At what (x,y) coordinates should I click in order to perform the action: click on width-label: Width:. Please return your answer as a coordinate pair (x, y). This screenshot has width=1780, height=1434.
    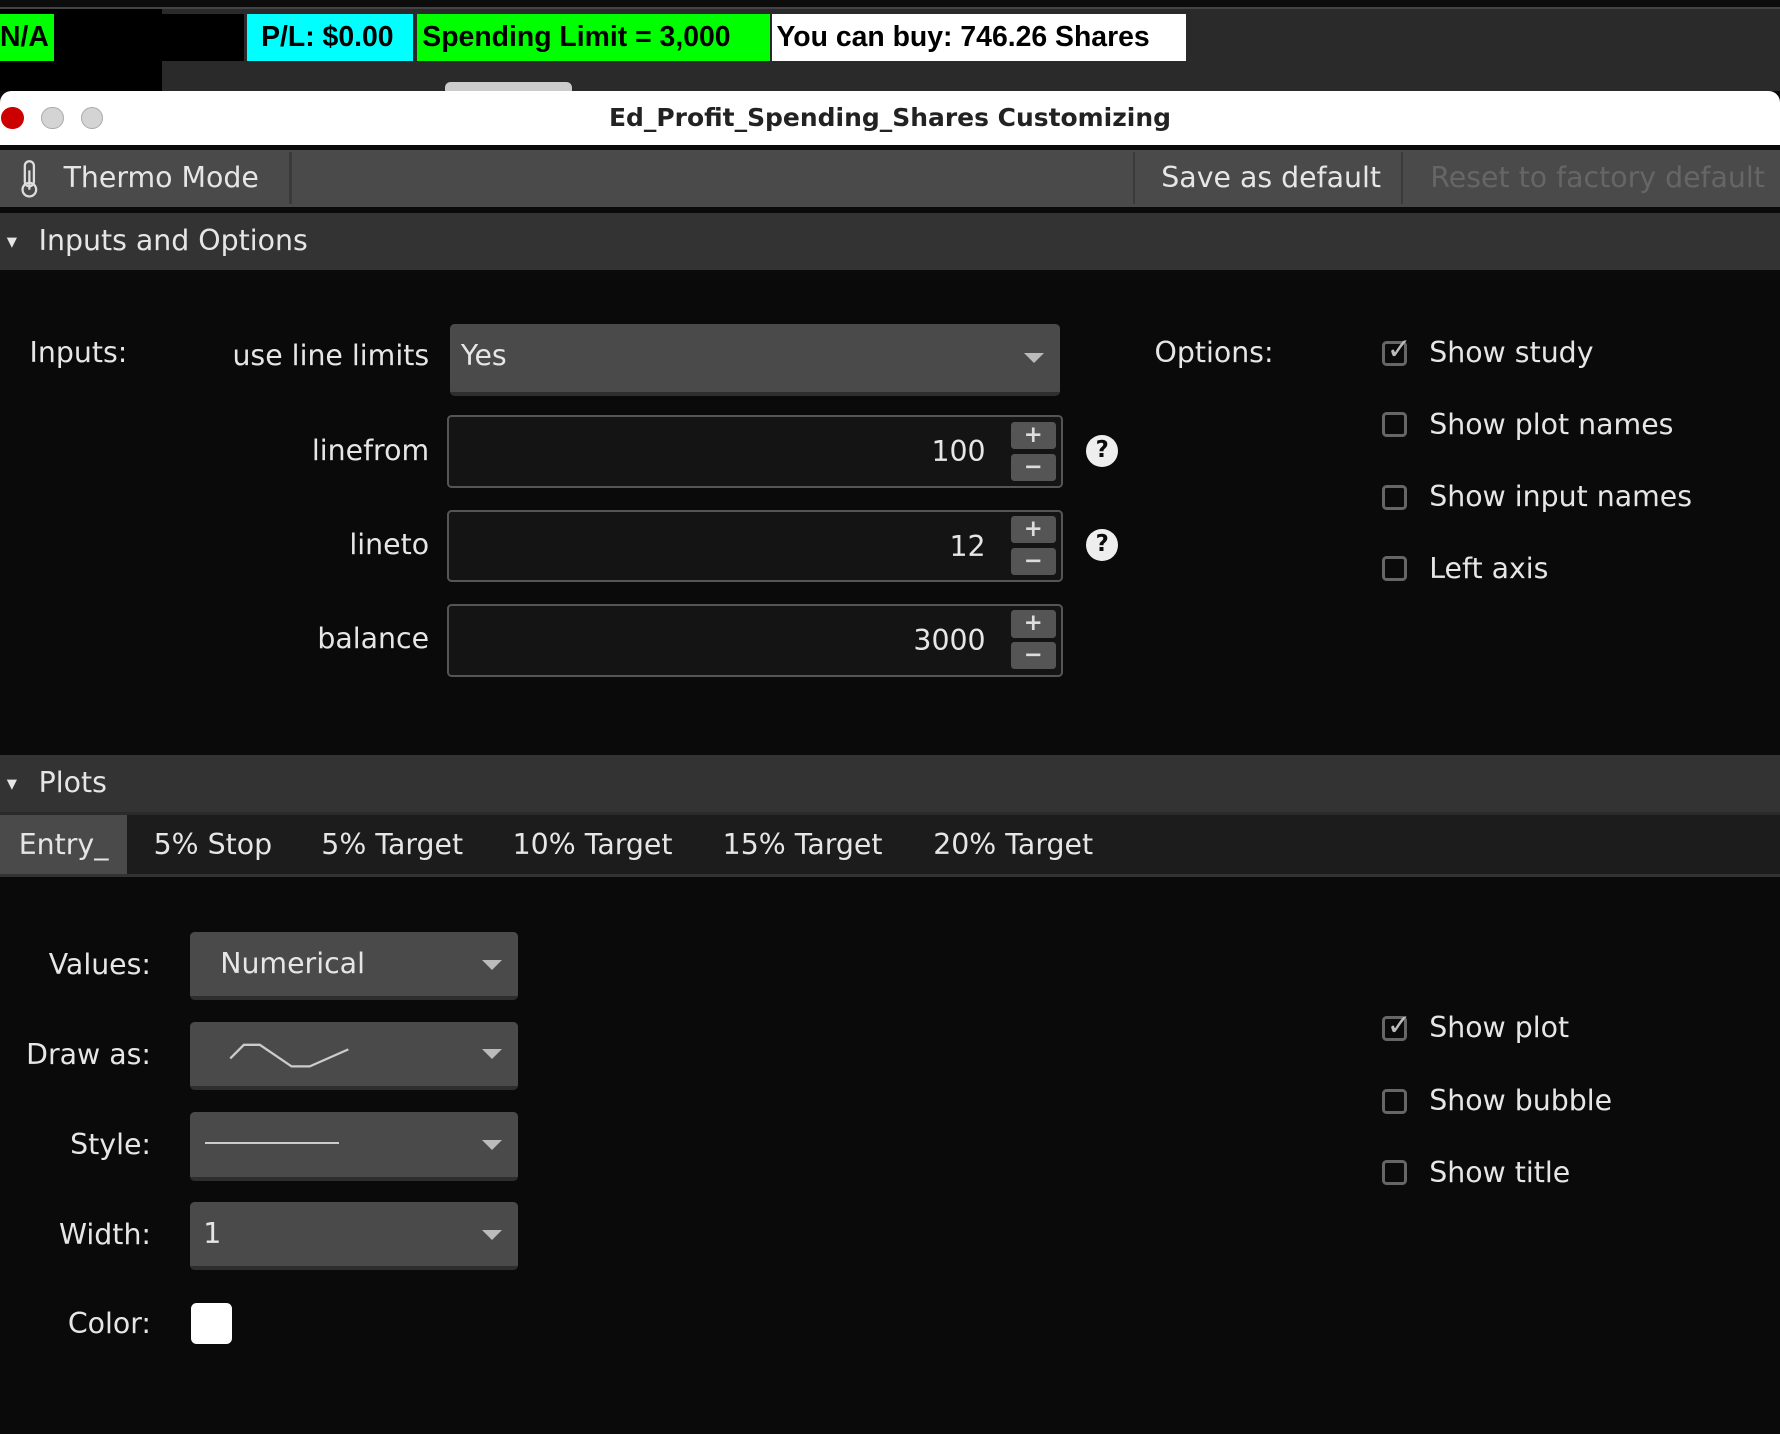
    Looking at the image, I should click on (104, 1235).